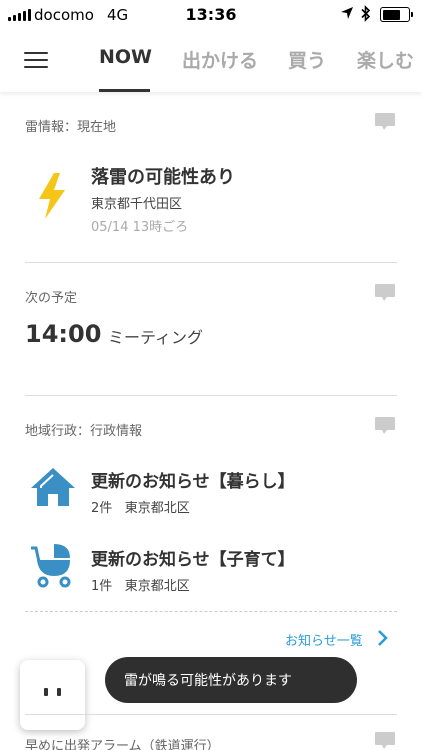 This screenshot has height=750, width=422. I want to click on location-arrow-icon, so click(347, 13).